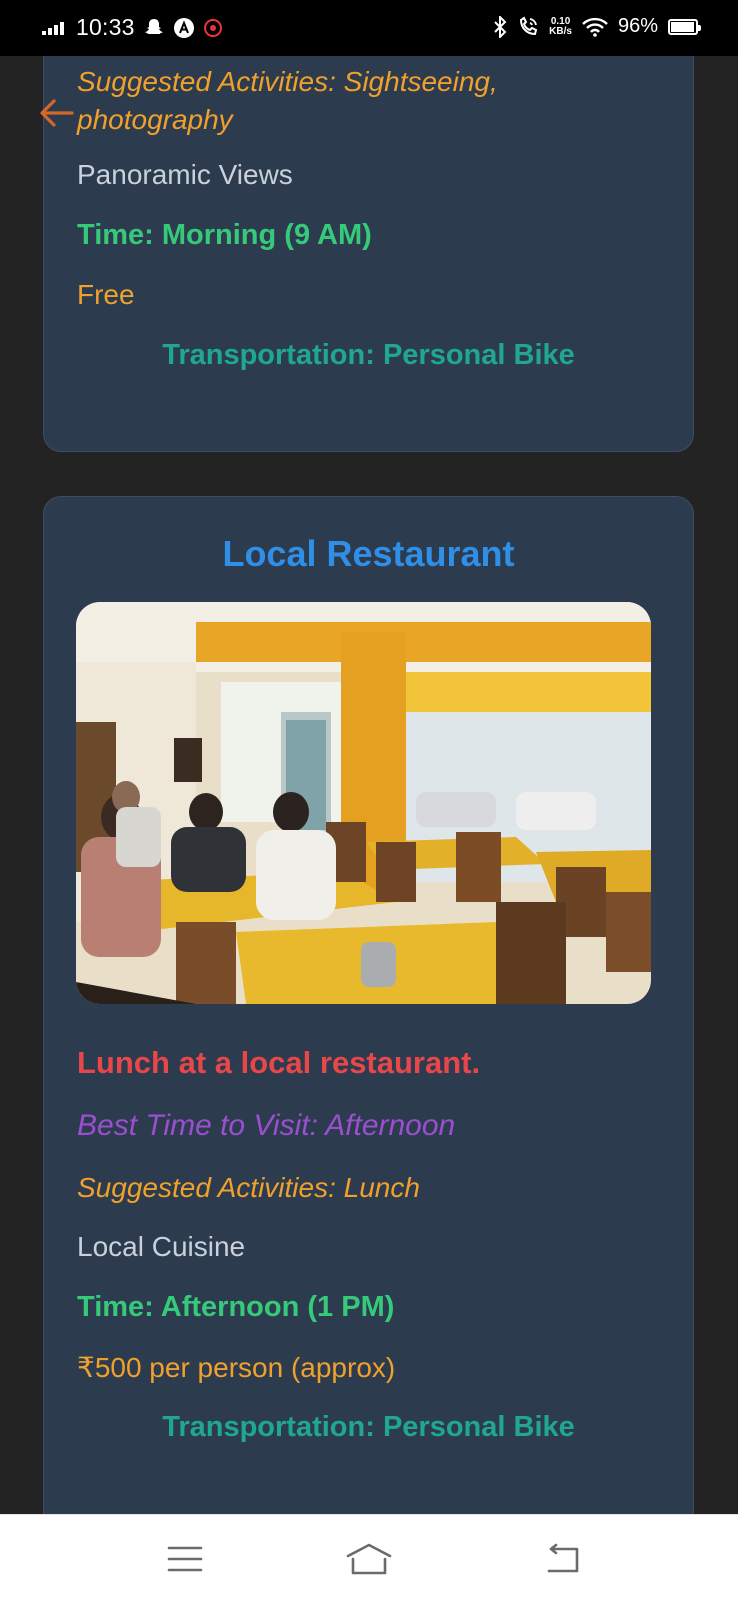 This screenshot has width=738, height=1601. I want to click on cellular-signal-icon, so click(53, 28).